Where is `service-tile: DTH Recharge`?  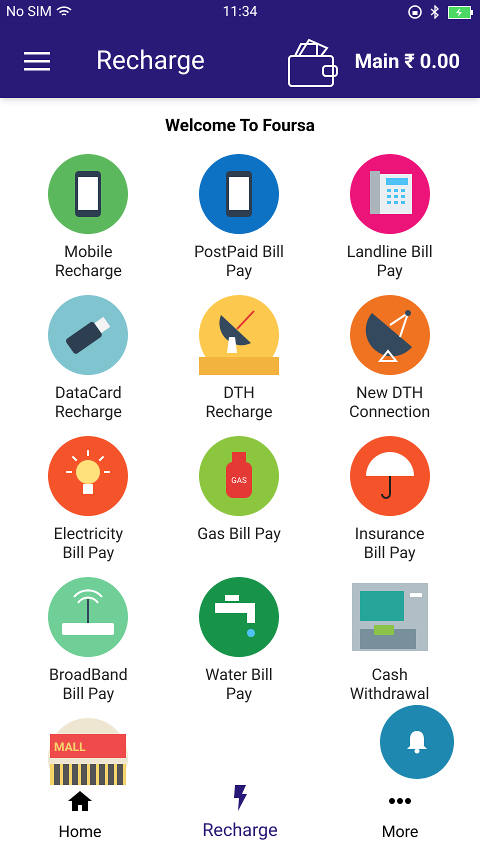
service-tile: DTH Recharge is located at coordinates (239, 361).